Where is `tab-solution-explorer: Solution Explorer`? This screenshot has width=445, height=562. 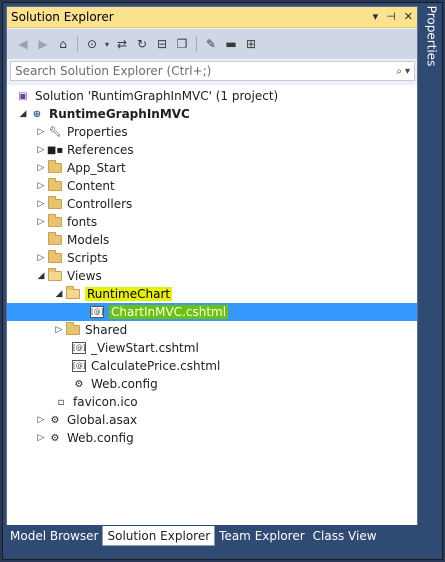 tab-solution-explorer: Solution Explorer is located at coordinates (159, 536).